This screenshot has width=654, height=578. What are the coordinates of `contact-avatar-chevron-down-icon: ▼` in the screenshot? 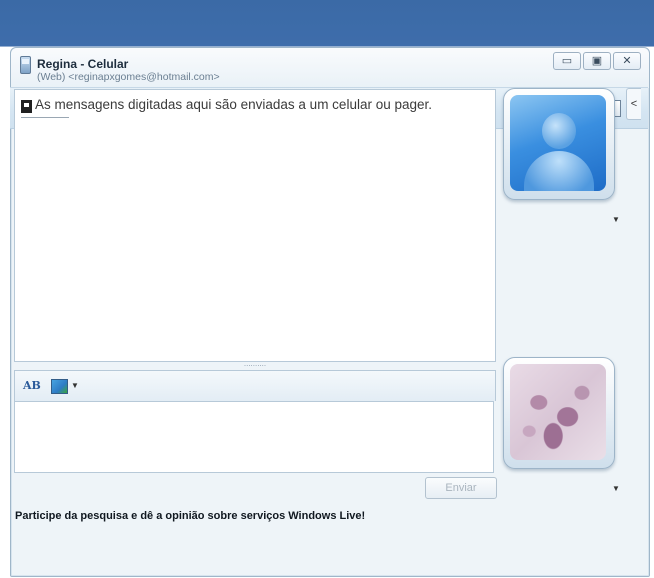 It's located at (616, 219).